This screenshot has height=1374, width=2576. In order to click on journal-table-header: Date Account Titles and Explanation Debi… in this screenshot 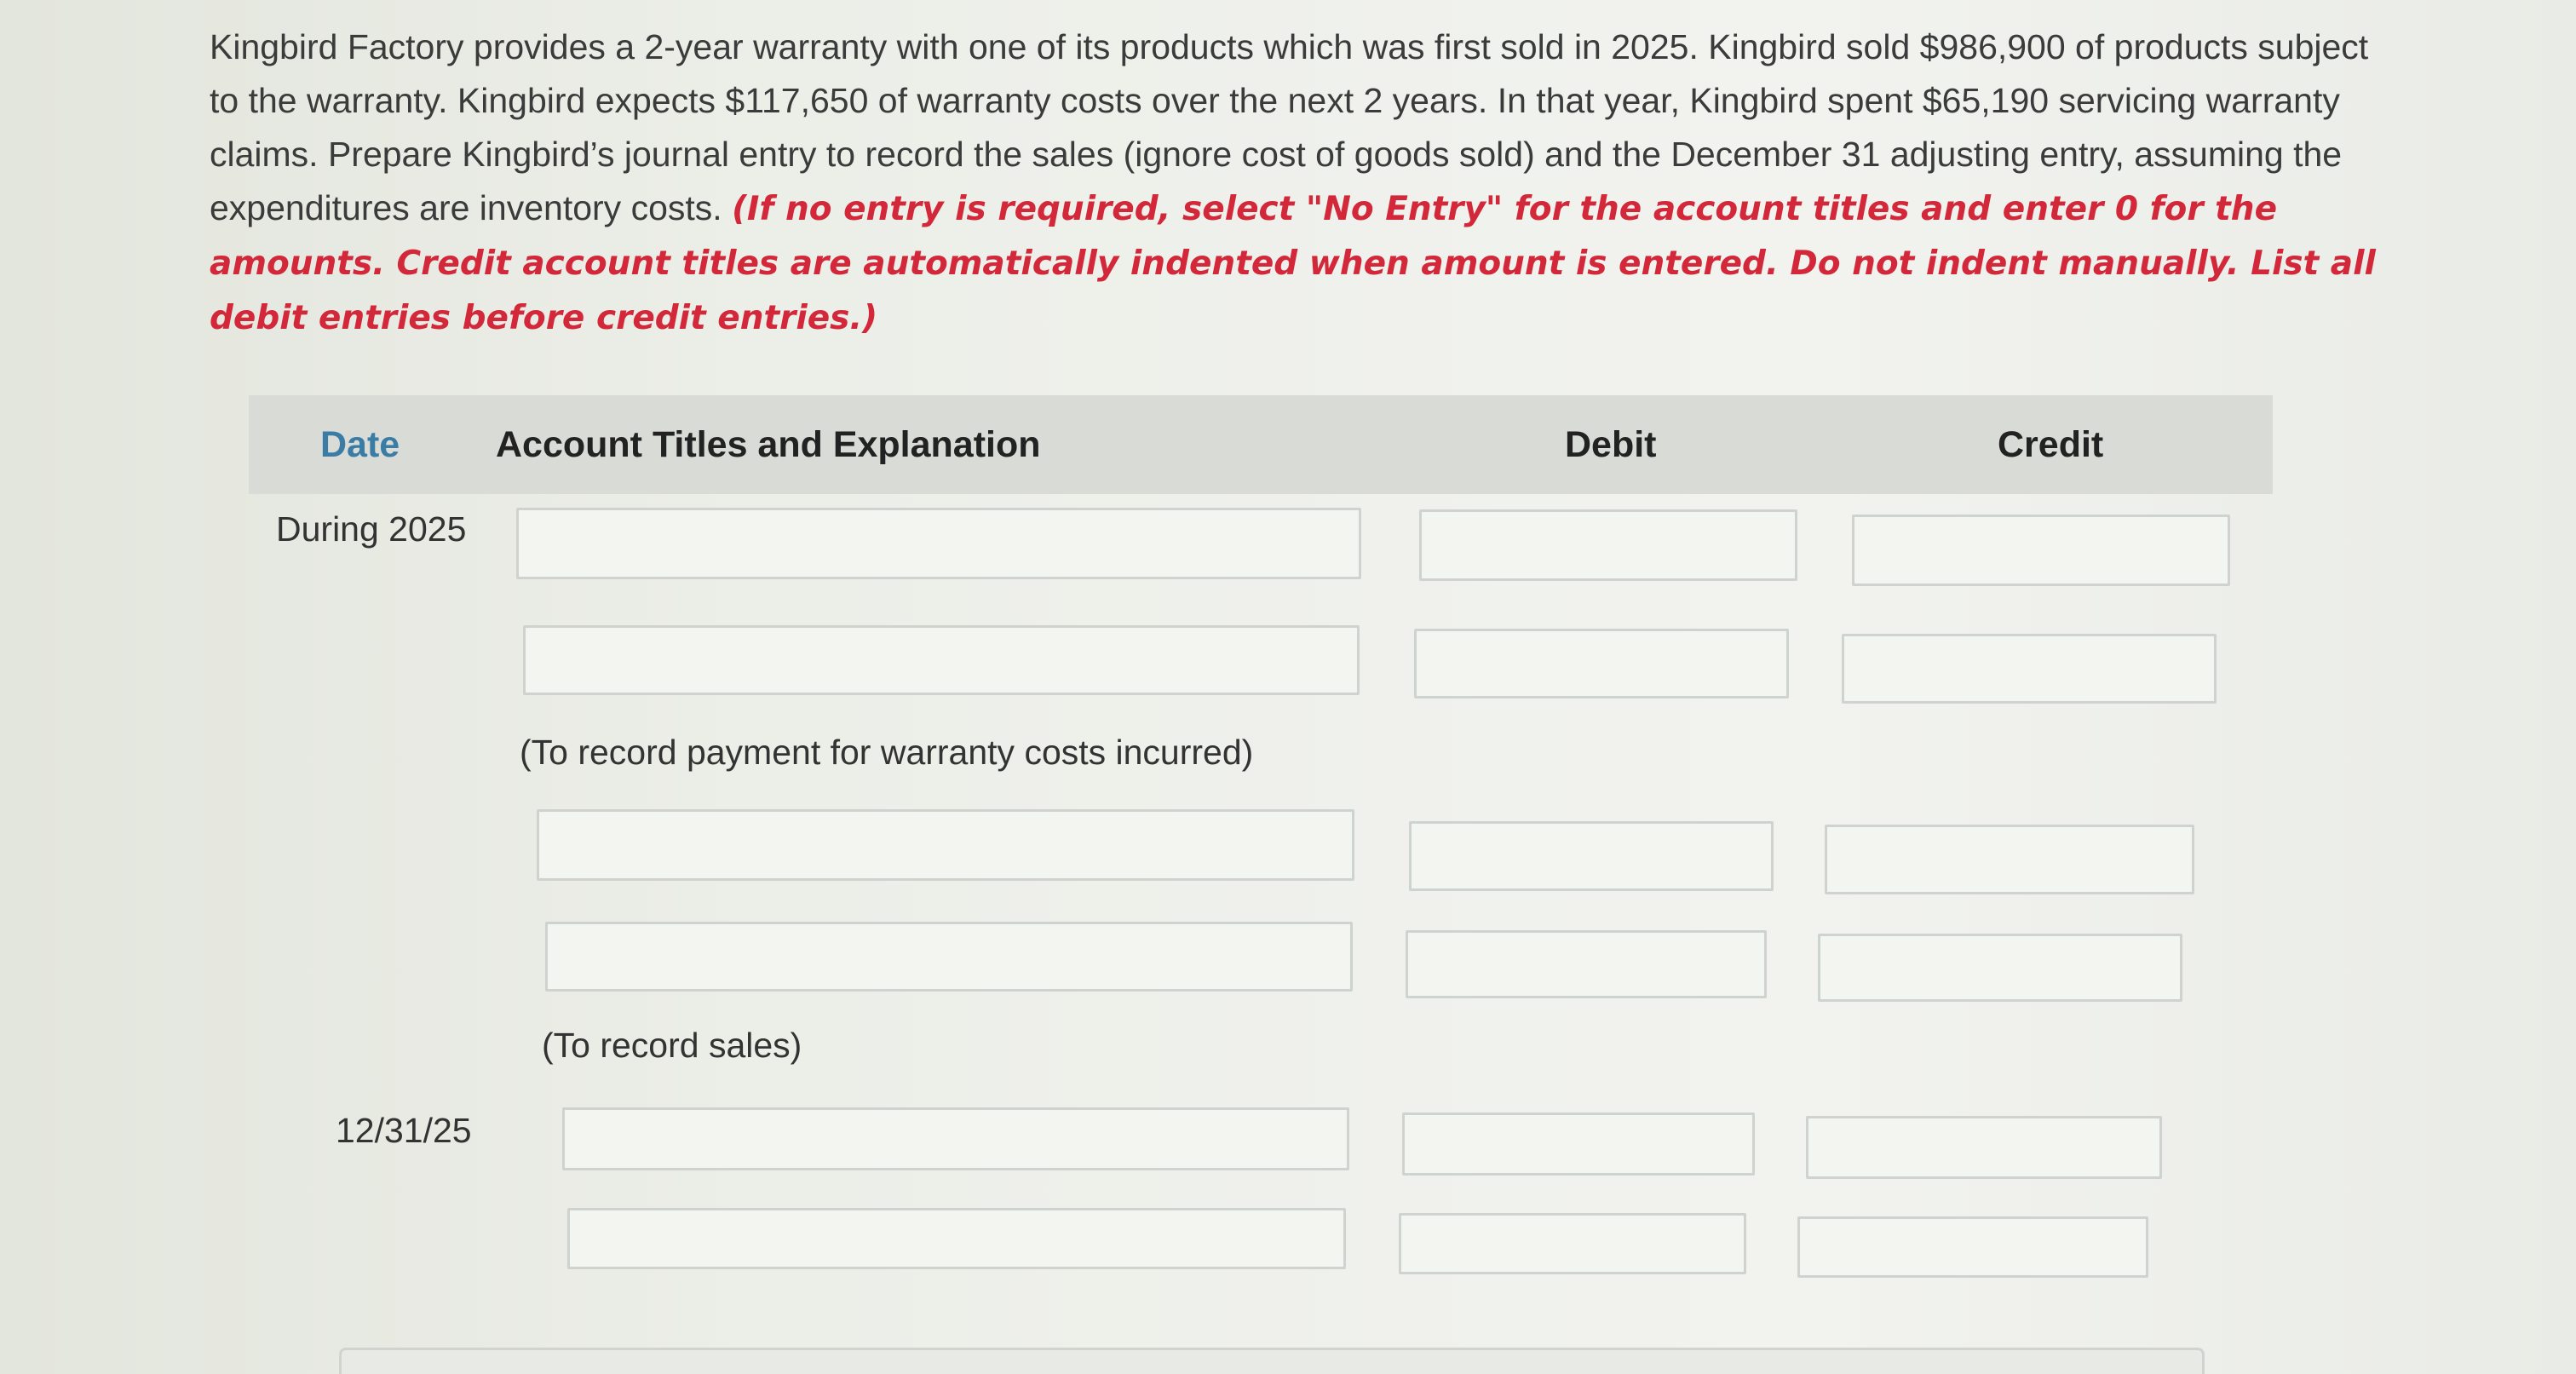, I will do `click(1261, 445)`.